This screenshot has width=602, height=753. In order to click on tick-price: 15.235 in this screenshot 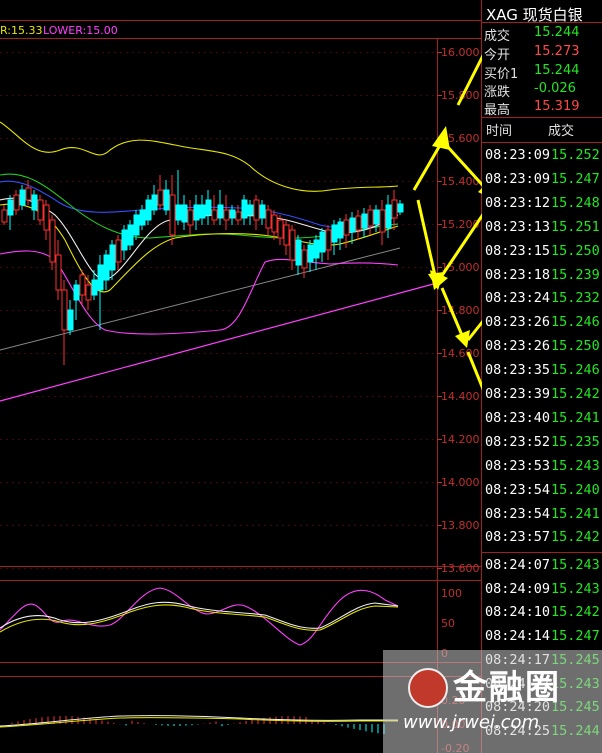, I will do `click(575, 441)`.